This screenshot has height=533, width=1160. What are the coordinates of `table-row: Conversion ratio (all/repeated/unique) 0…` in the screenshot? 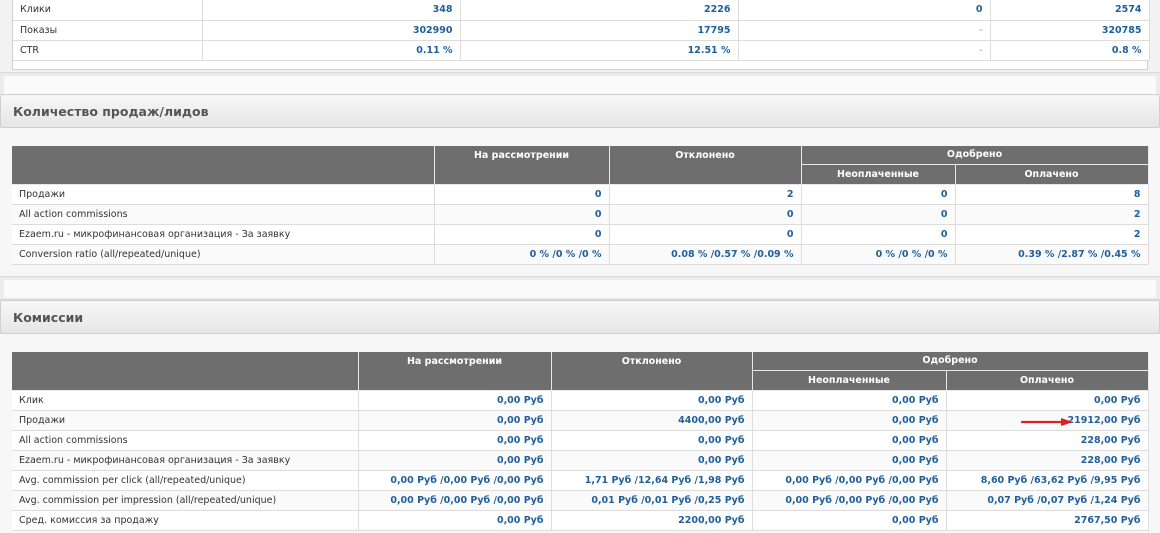 It's located at (580, 254).